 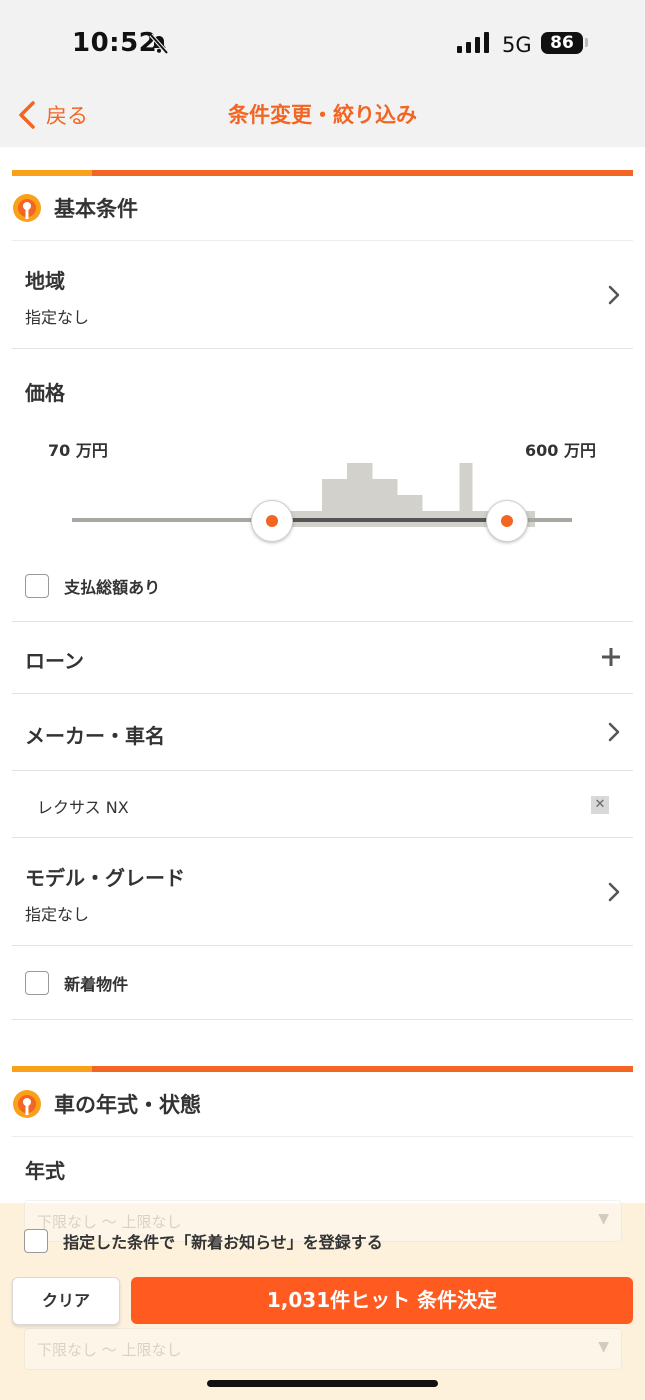 What do you see at coordinates (54, 661) in the screenshot?
I see `loan-label: ローン` at bounding box center [54, 661].